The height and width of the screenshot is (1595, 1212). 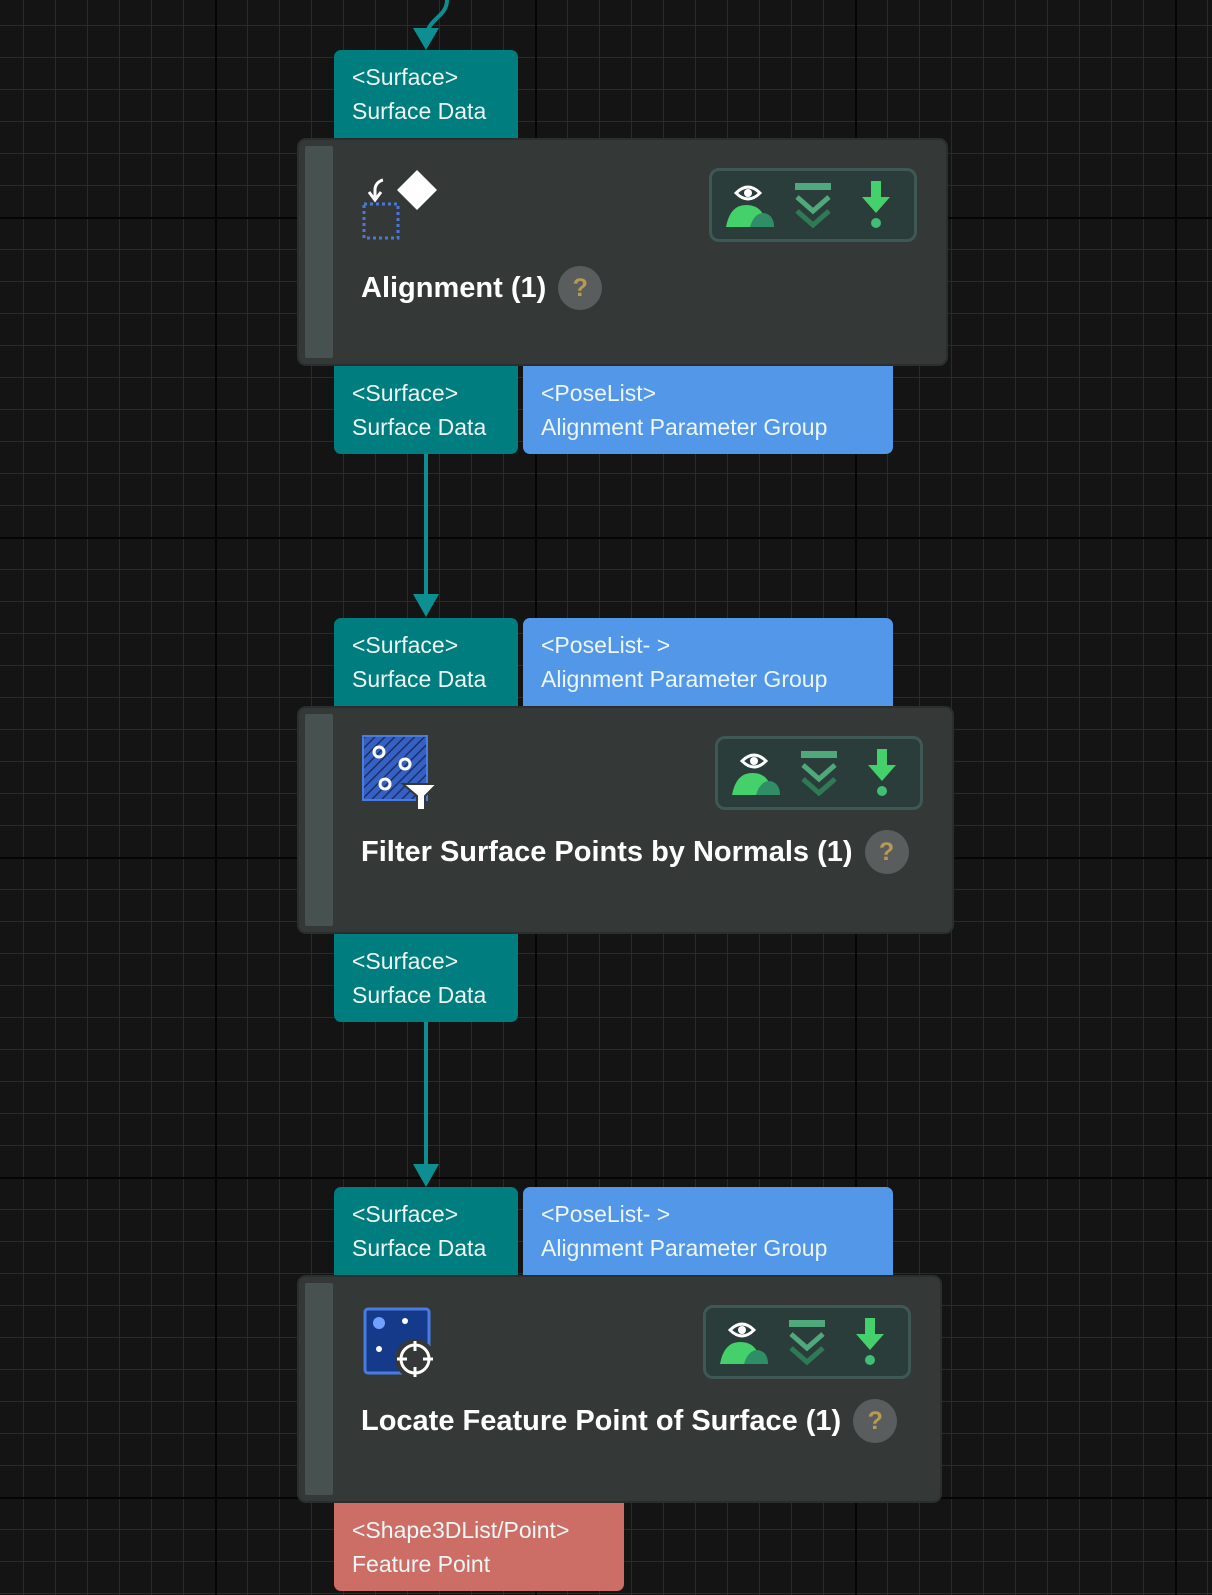 I want to click on node-title: Filter Surface Points by Normals (1) ?, so click(x=635, y=852).